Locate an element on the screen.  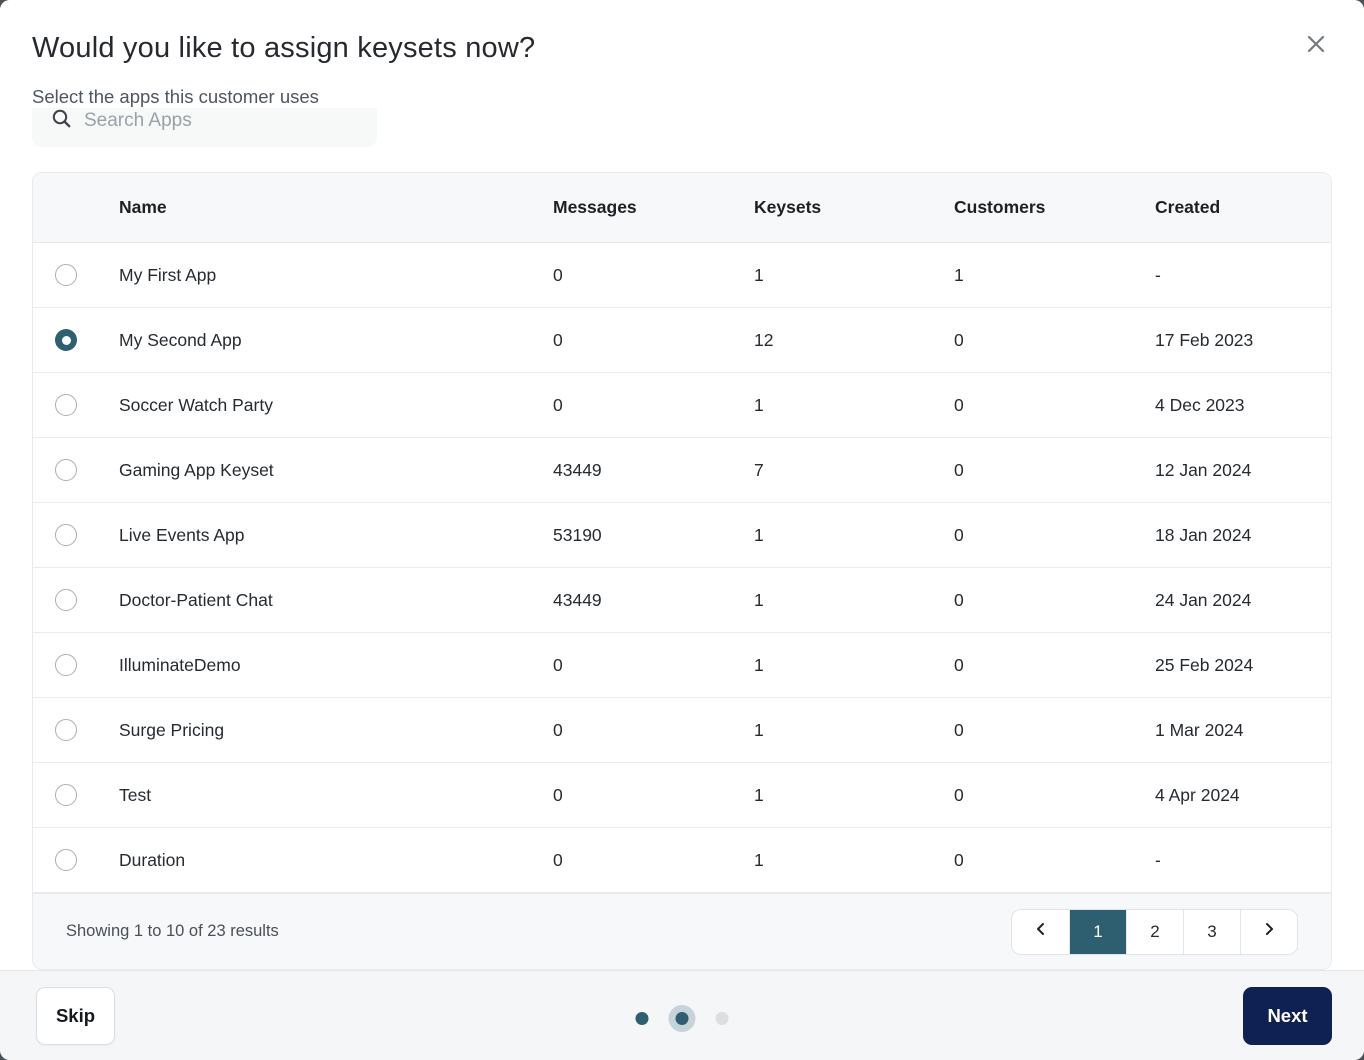
app-name: Gaming App Keyset is located at coordinates (196, 469).